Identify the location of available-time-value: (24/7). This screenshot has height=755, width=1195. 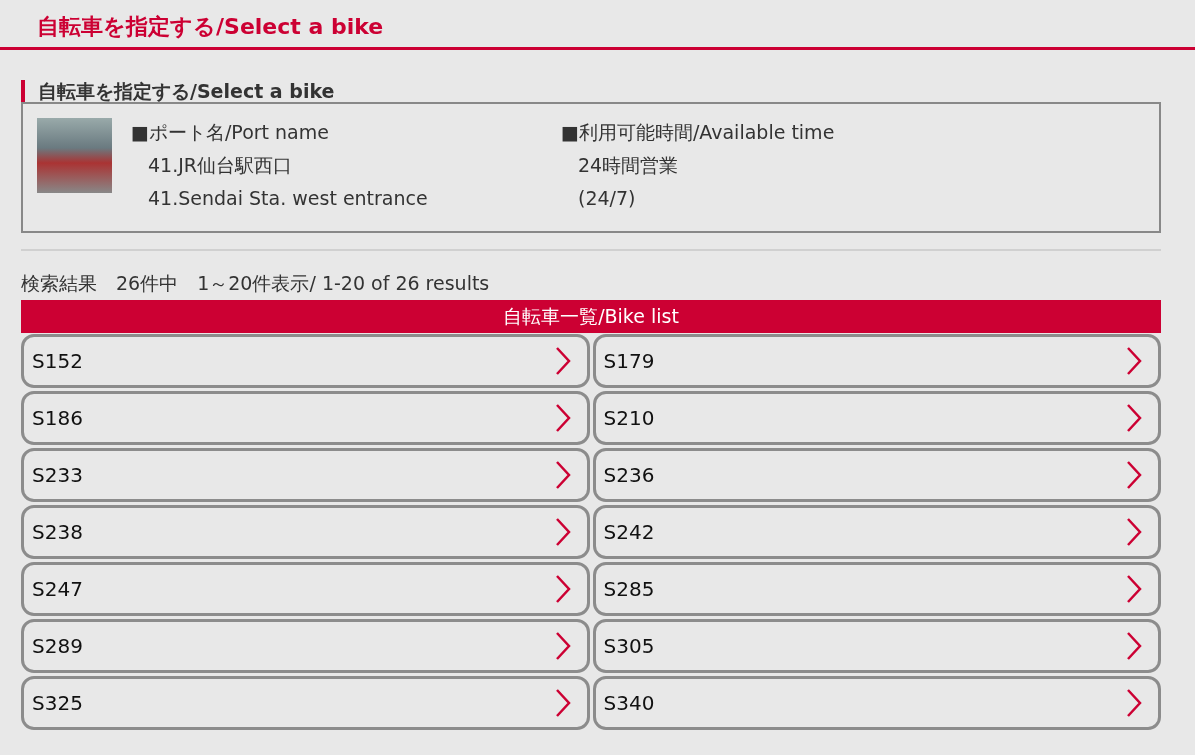
(607, 198).